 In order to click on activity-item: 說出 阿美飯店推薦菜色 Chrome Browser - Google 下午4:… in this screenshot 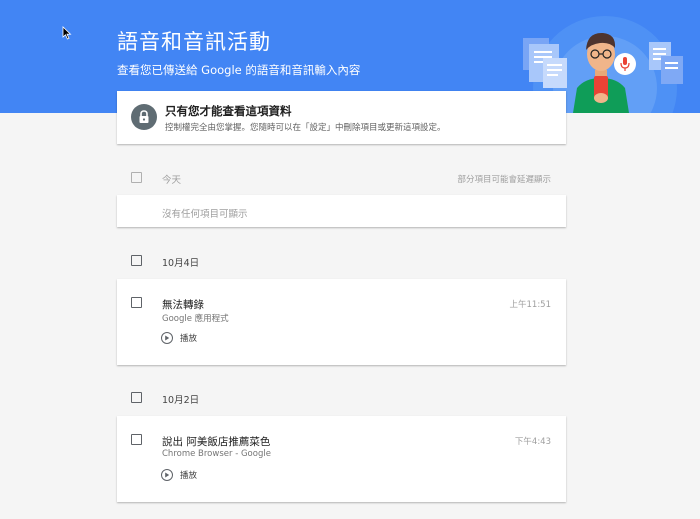, I will do `click(341, 459)`.